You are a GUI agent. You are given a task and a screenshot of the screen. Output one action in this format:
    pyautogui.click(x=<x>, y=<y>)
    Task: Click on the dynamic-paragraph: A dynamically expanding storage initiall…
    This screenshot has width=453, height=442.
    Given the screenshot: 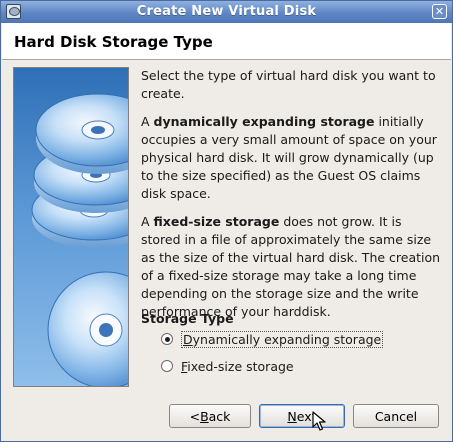 What is the action you would take?
    pyautogui.click(x=291, y=158)
    